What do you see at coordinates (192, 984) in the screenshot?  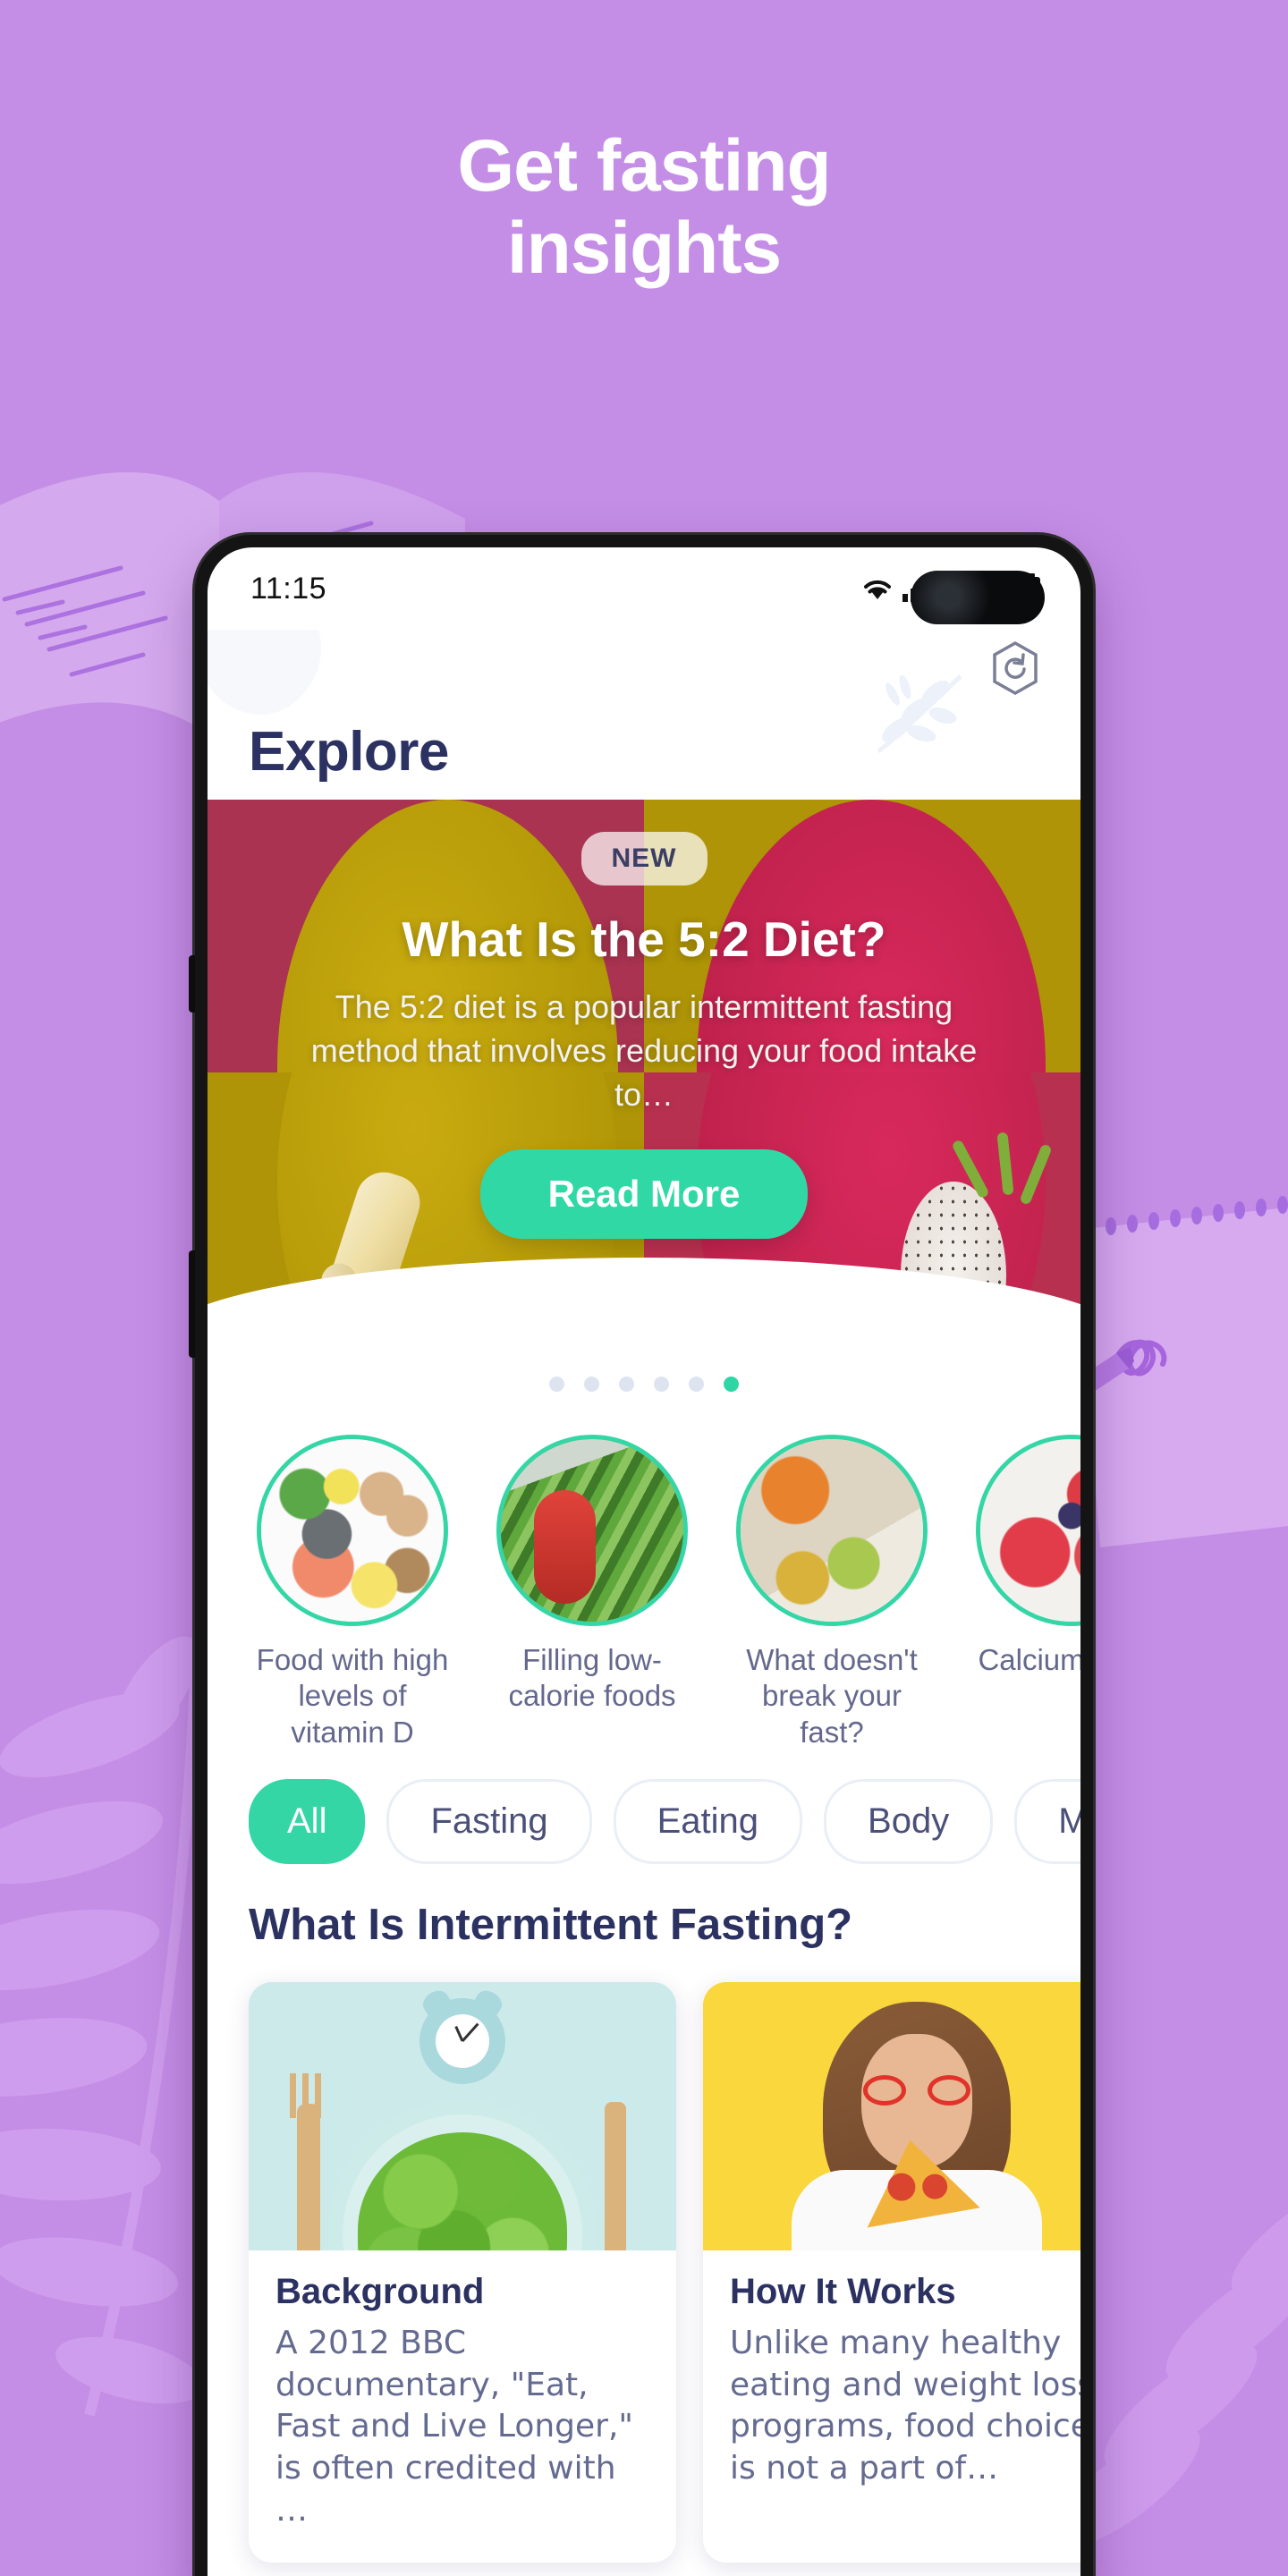 I see `phone-side-button-top` at bounding box center [192, 984].